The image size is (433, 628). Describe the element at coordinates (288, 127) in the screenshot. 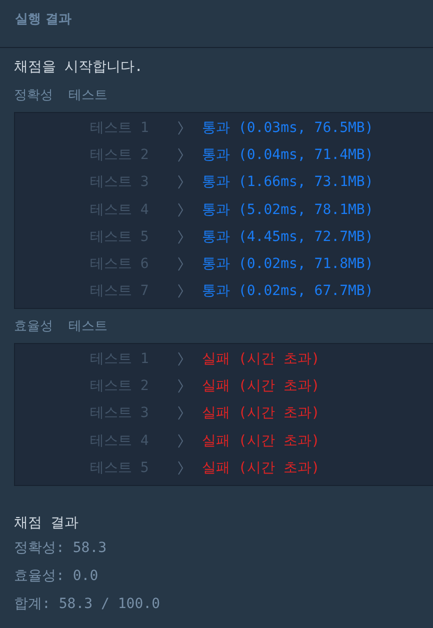

I see `test-result: 통과 (0.03ms, 76.5MB)` at that location.